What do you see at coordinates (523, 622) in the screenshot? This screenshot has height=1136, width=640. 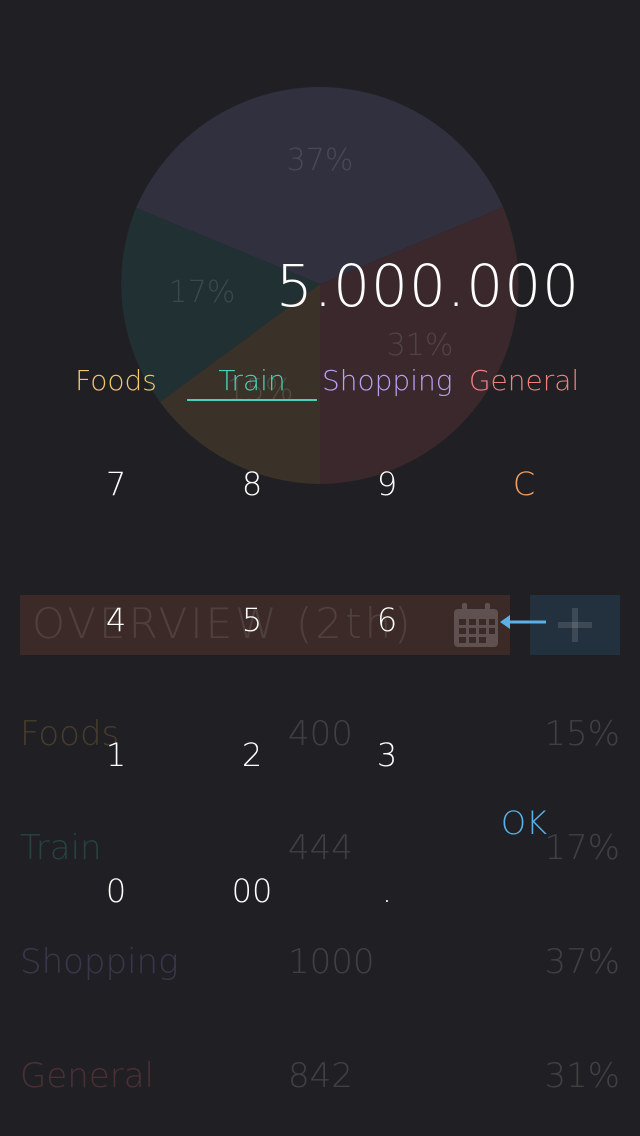 I see `arrow-left-icon` at bounding box center [523, 622].